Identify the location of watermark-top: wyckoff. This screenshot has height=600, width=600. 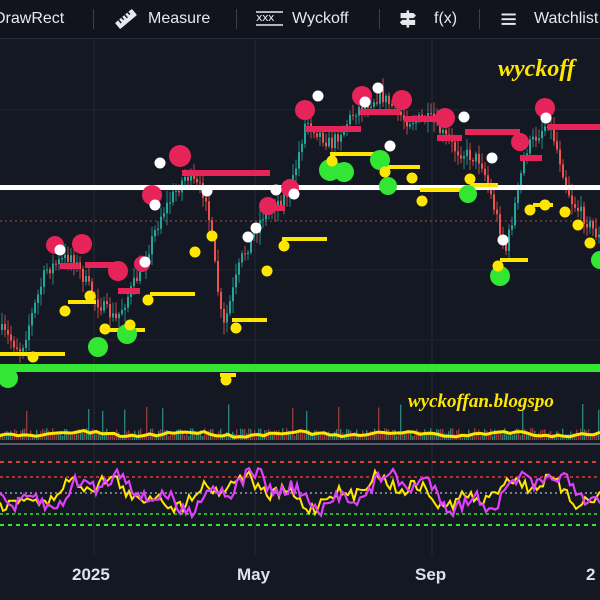
(536, 69).